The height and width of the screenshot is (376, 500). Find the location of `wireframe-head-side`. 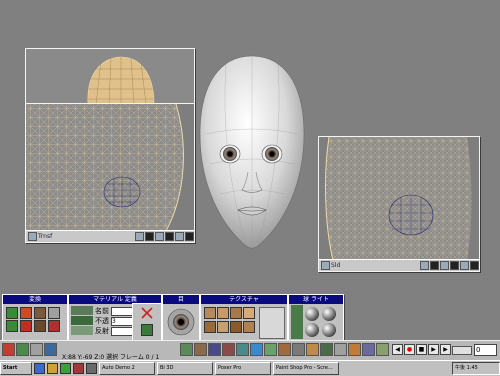

wireframe-head-side is located at coordinates (110, 167).